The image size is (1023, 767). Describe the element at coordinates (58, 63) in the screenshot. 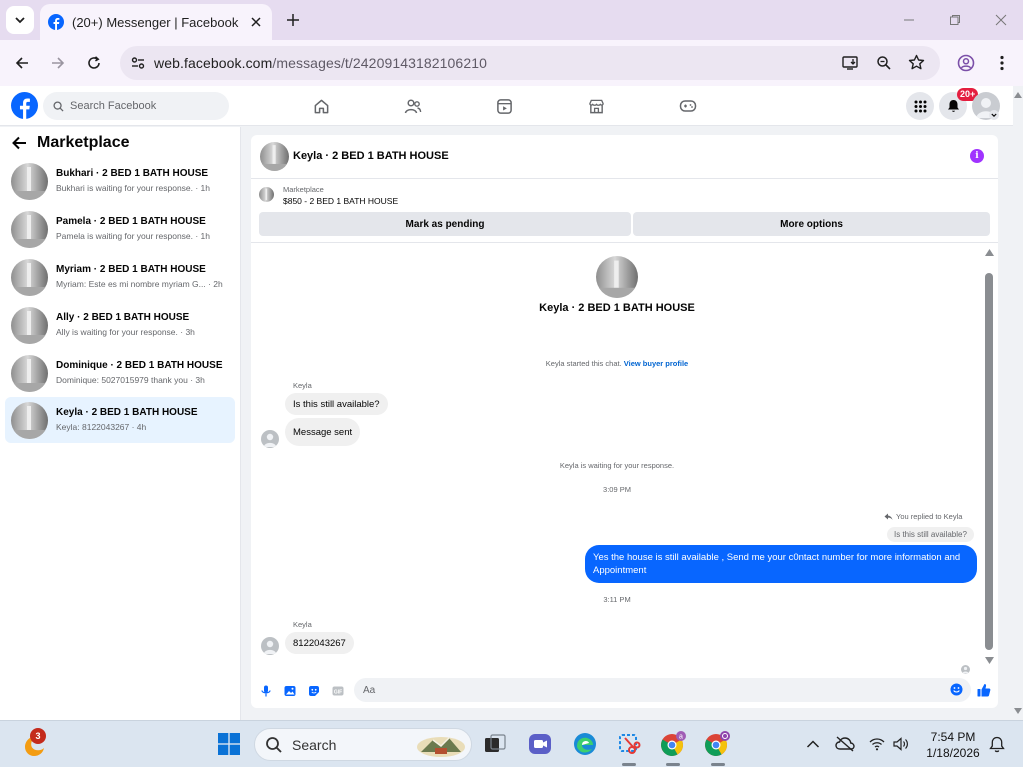

I see `forward-button` at that location.